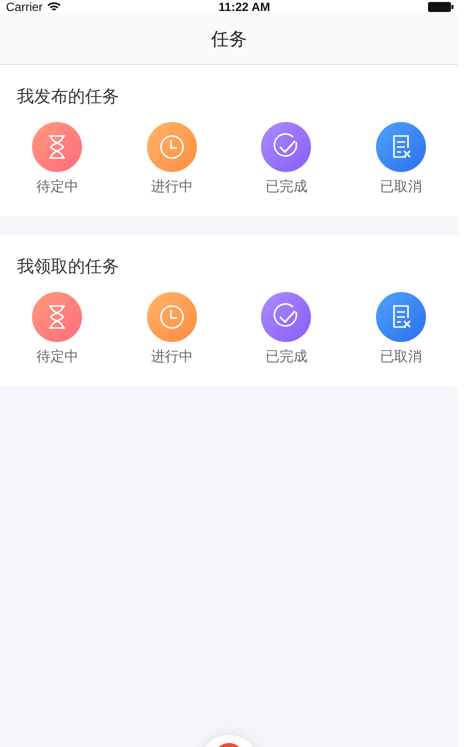  I want to click on section-title: 我领取的任务, so click(68, 267).